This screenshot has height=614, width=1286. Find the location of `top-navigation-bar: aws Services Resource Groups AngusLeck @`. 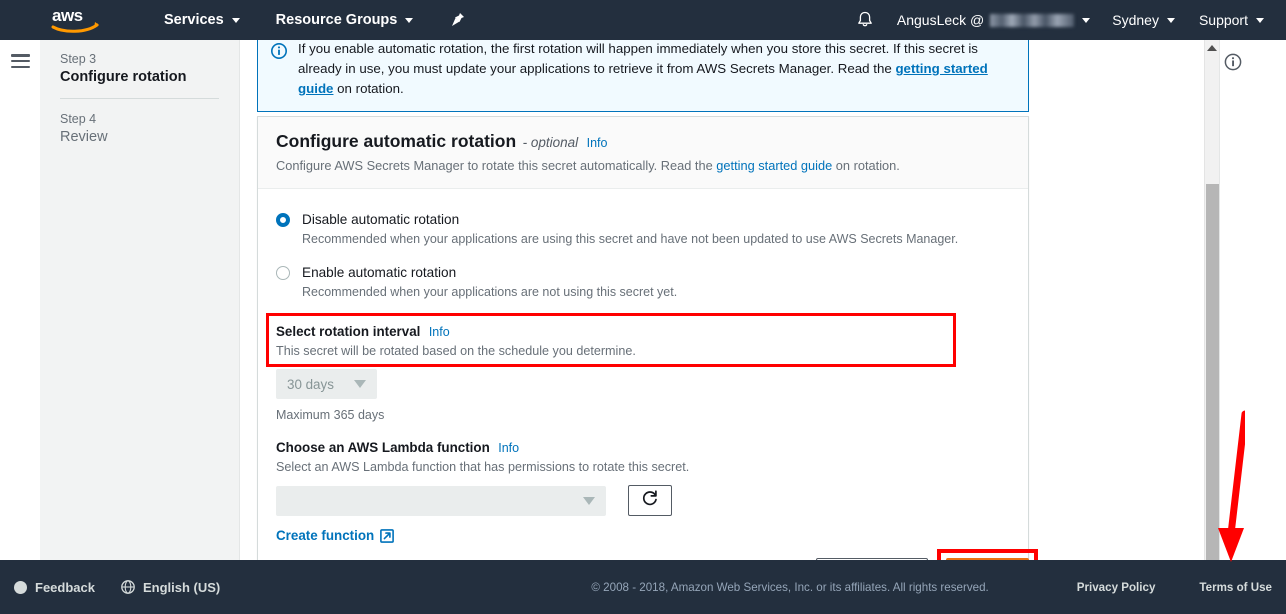

top-navigation-bar: aws Services Resource Groups AngusLeck @ is located at coordinates (643, 20).